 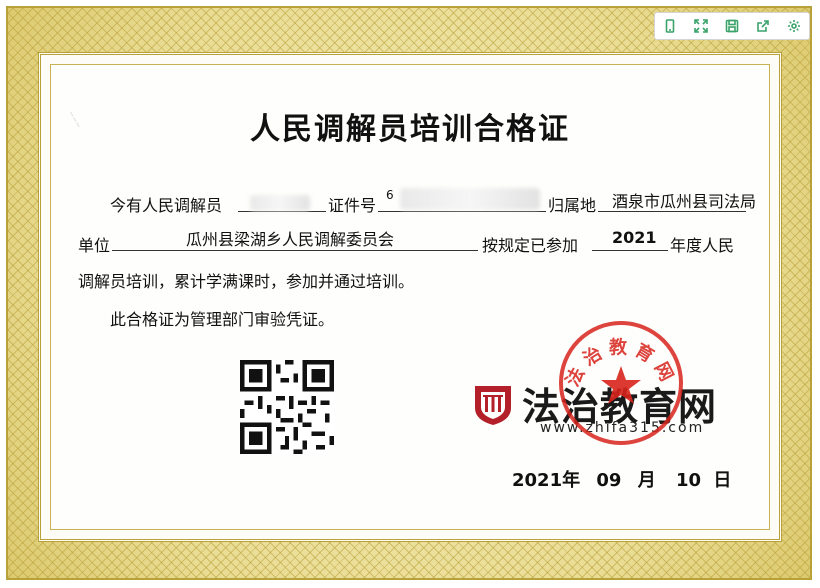 What do you see at coordinates (290, 239) in the screenshot?
I see `unit-value: 瓜州县梁湖乡人民调解委员会` at bounding box center [290, 239].